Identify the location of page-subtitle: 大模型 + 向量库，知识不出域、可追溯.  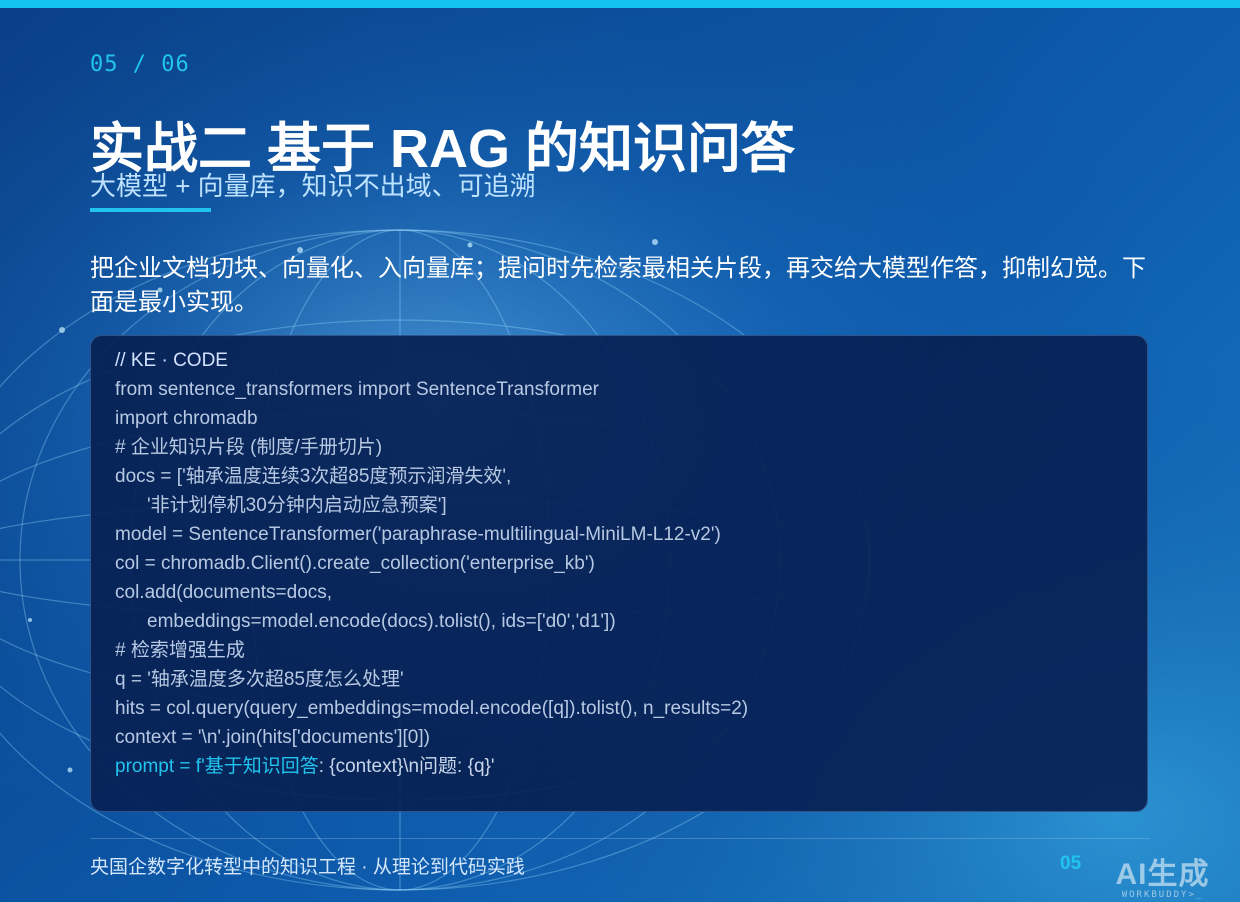
(313, 186).